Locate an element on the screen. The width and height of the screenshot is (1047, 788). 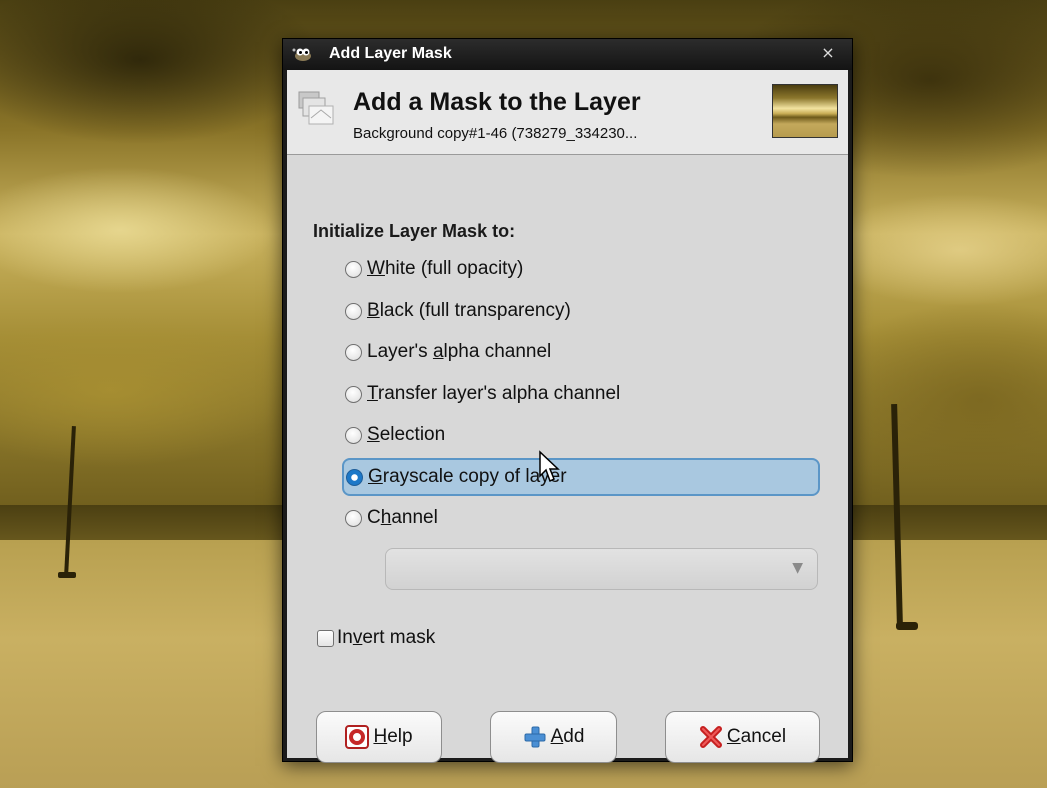
radio-label: Layer's alpha channel is located at coordinates (459, 351).